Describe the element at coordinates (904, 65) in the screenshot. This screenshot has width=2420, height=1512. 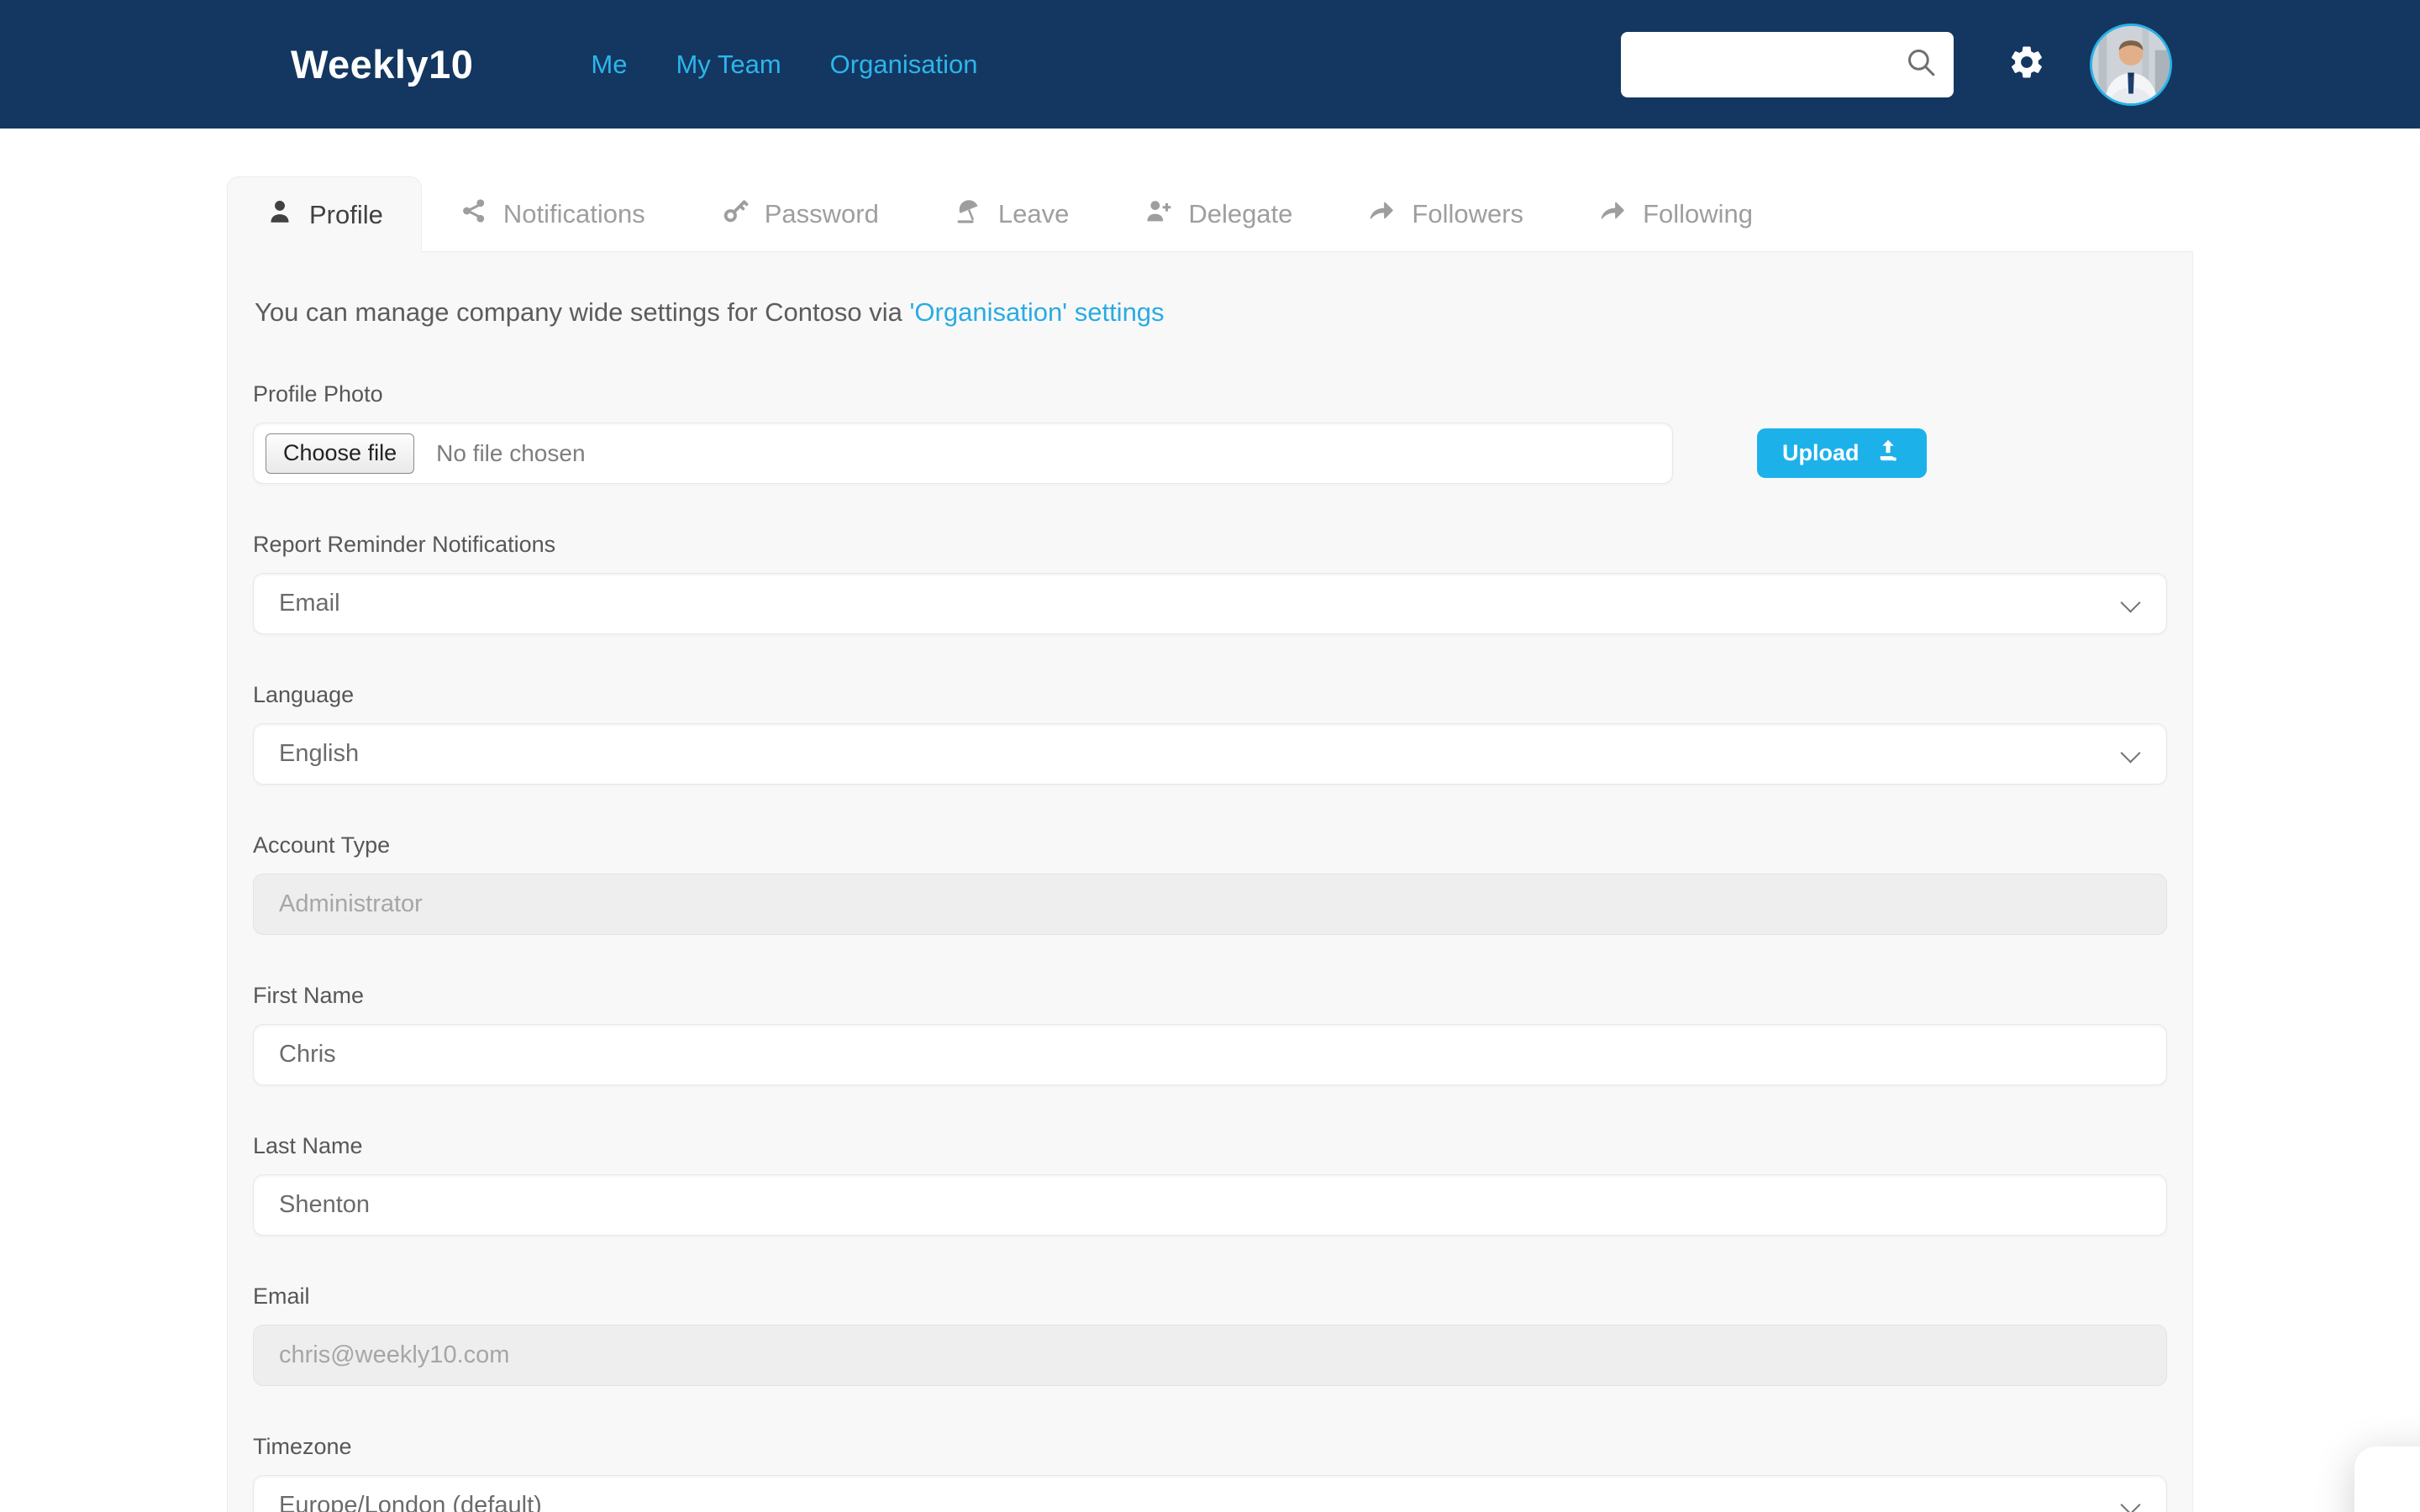
I see `nav-item-organisation: Organisation` at that location.